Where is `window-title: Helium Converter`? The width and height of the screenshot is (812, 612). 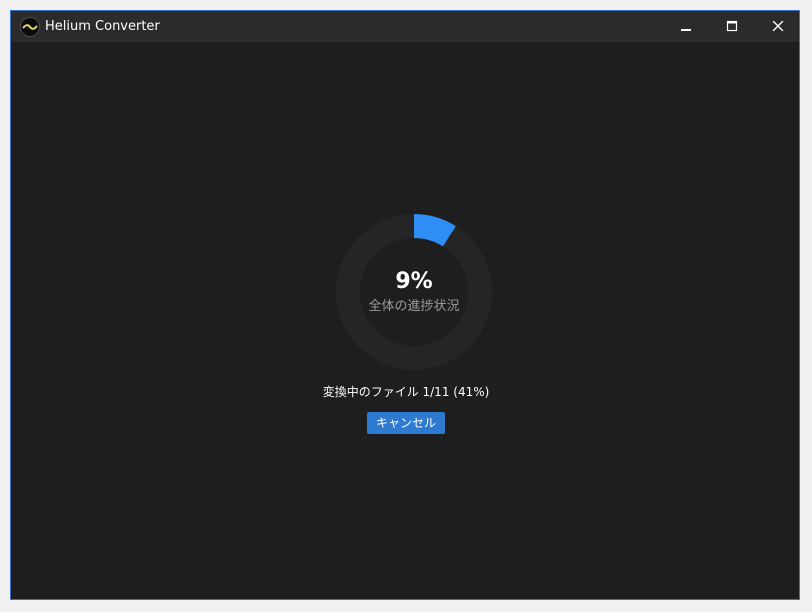
window-title: Helium Converter is located at coordinates (102, 26).